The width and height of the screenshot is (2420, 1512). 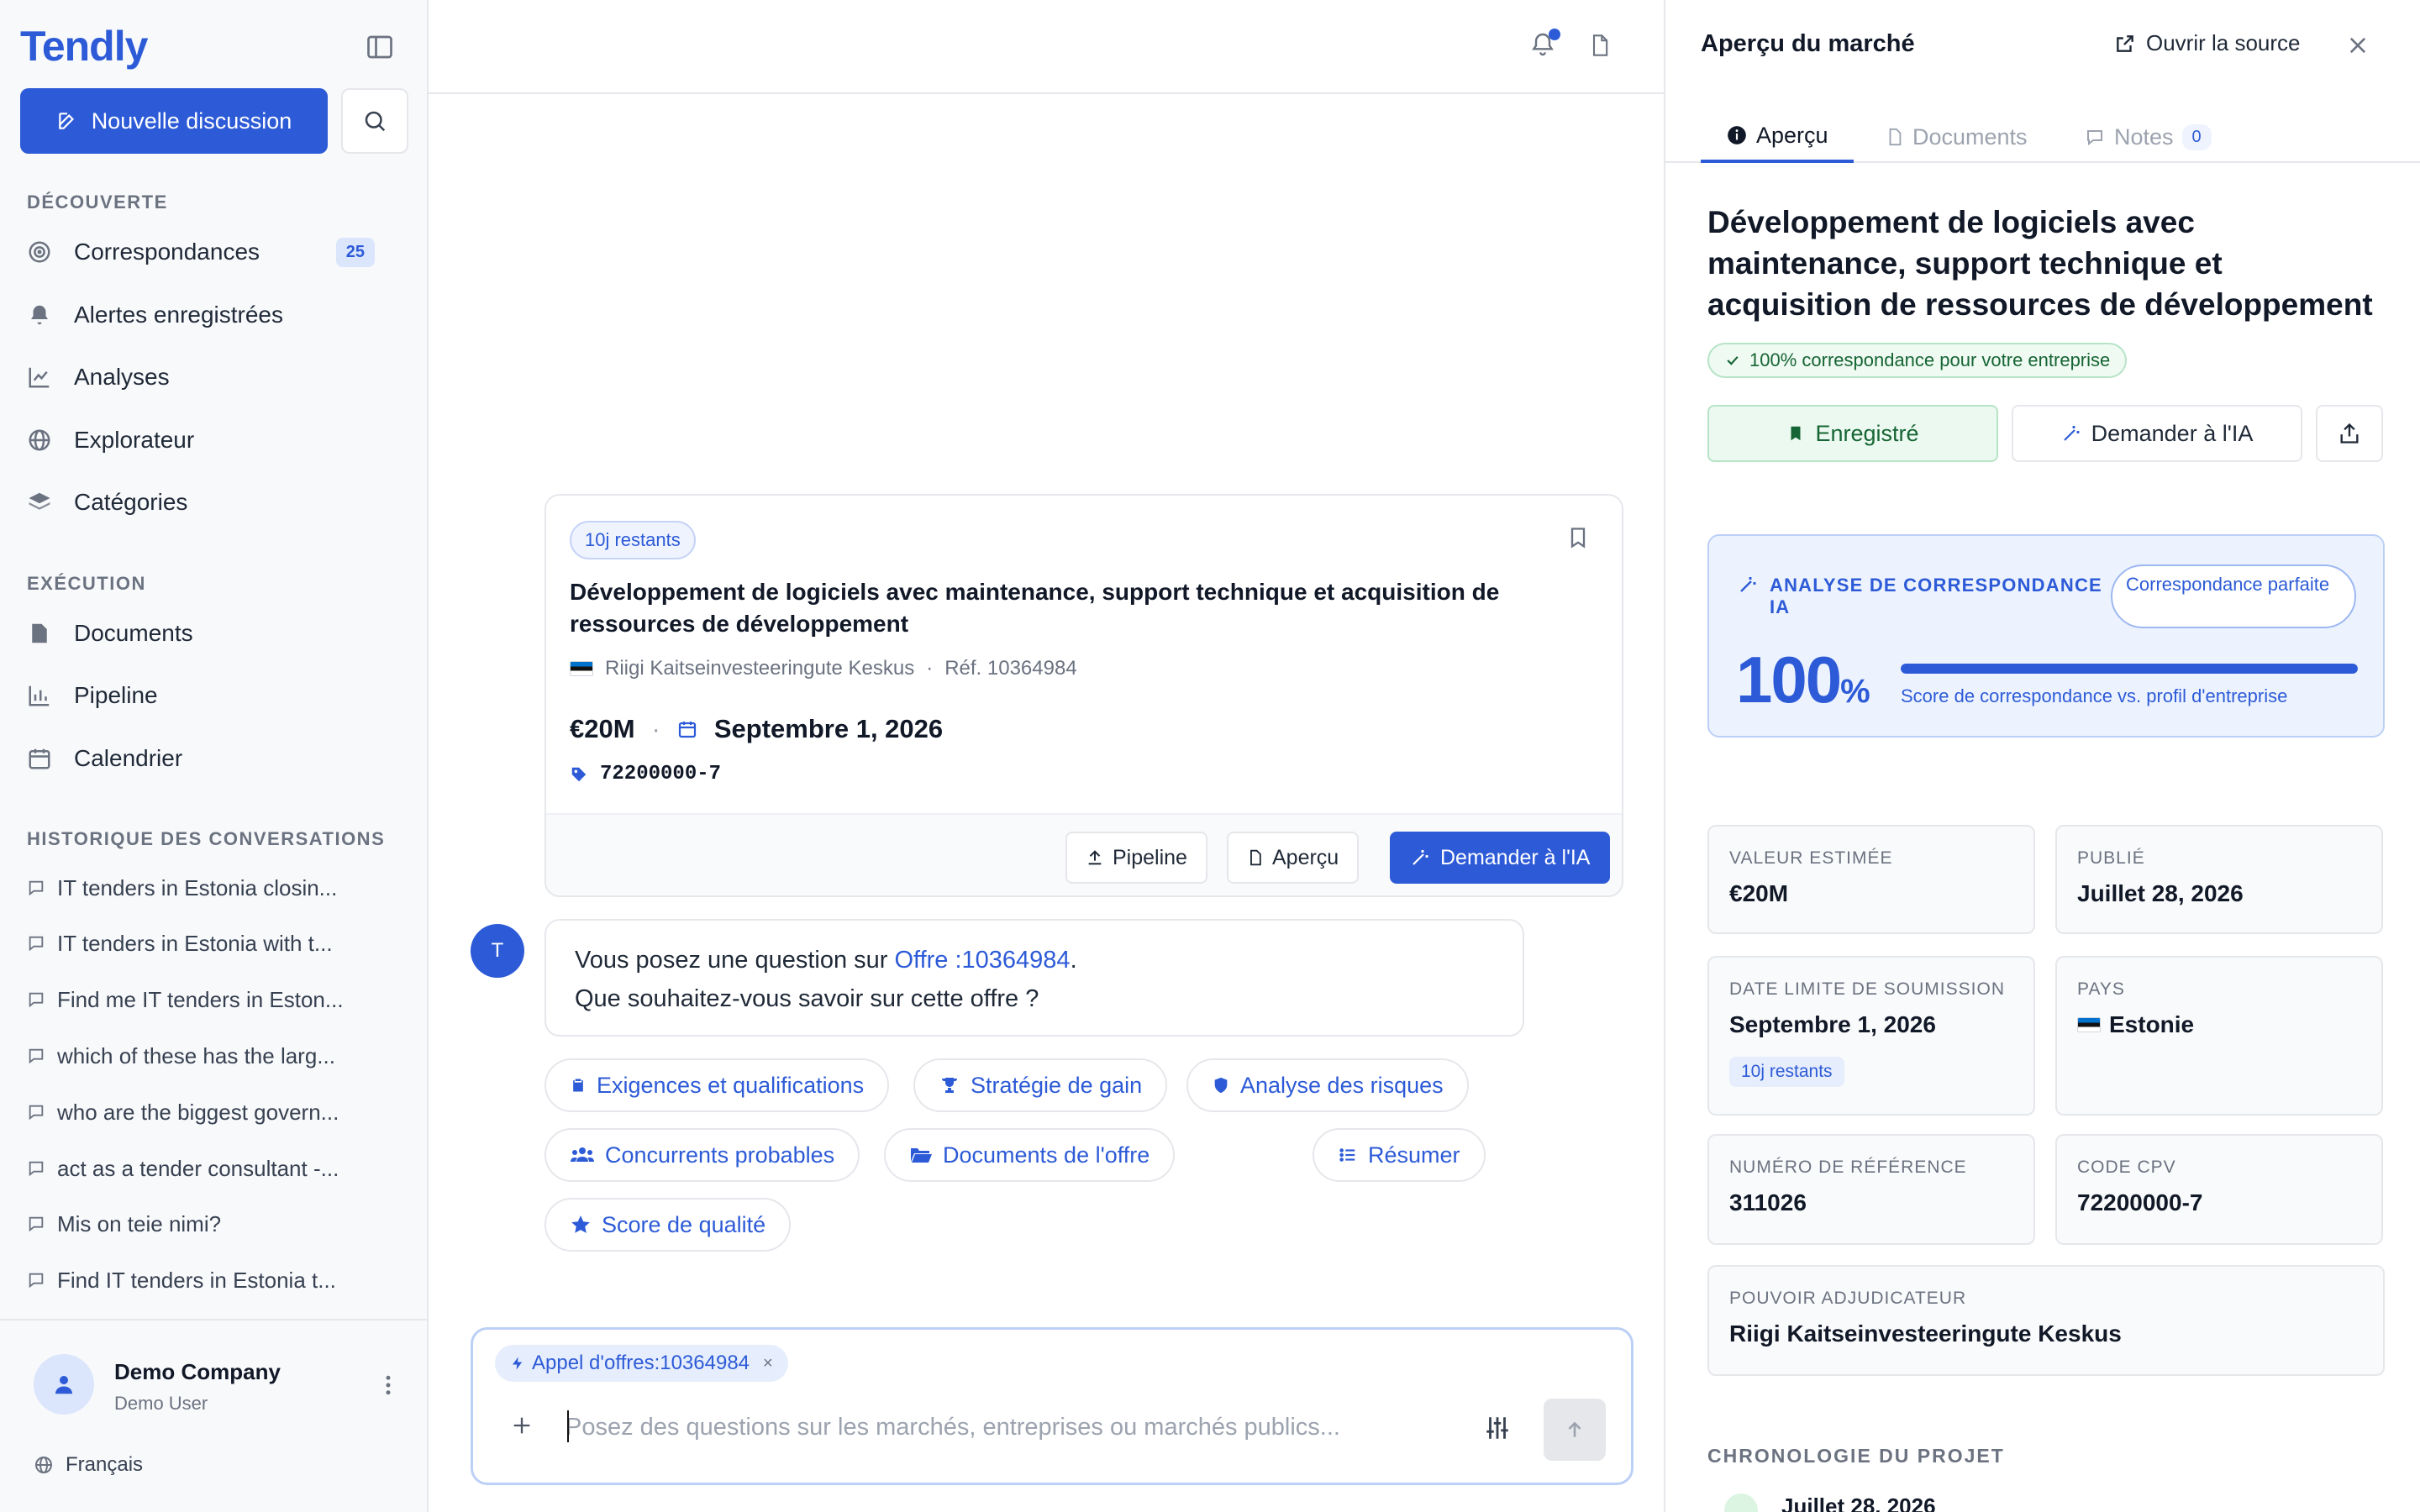 What do you see at coordinates (388, 1385) in the screenshot?
I see `more-options-icon` at bounding box center [388, 1385].